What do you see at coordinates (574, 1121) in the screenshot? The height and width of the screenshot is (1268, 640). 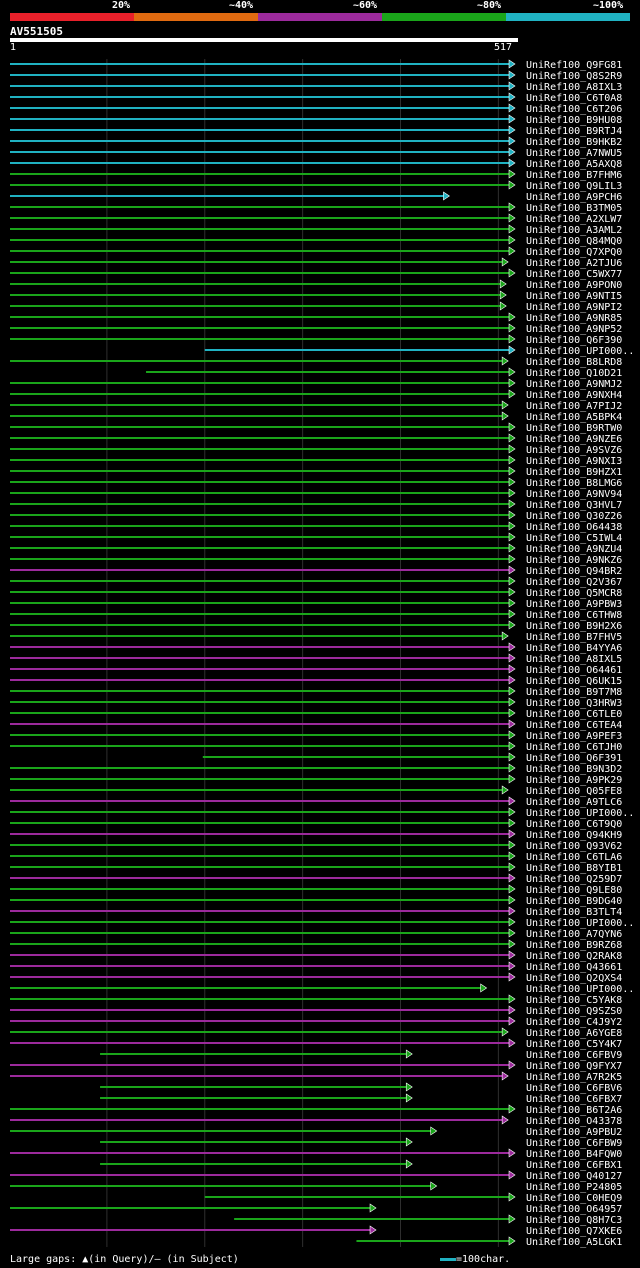 I see `hit-label: UniRef100_O43378` at bounding box center [574, 1121].